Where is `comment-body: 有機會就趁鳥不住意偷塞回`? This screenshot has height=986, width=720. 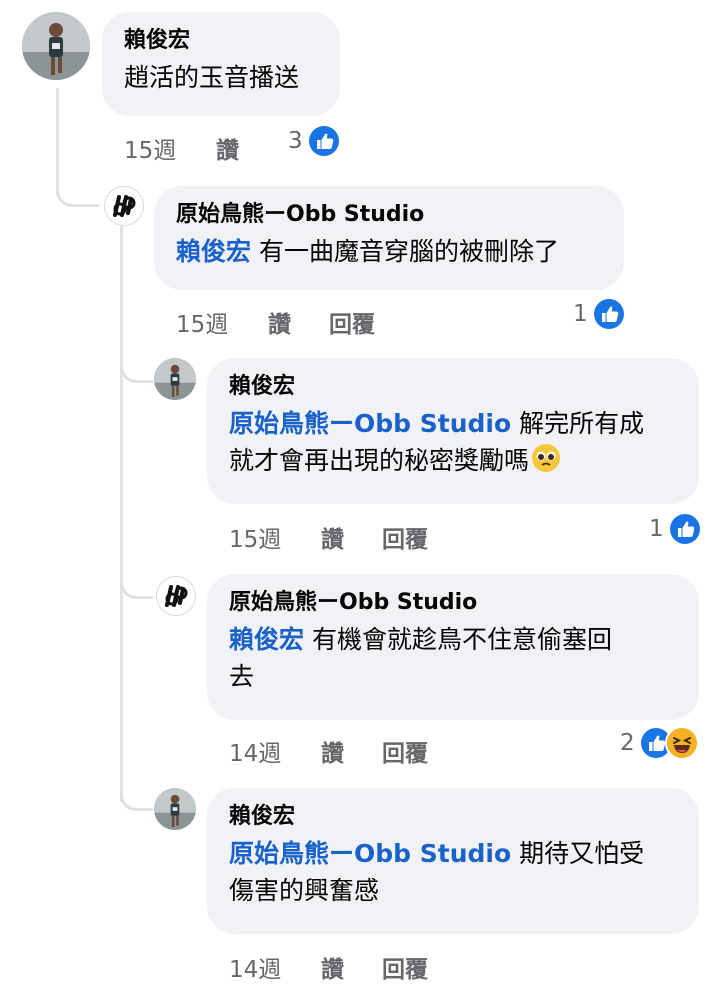 comment-body: 有機會就趁鳥不住意偷塞回 is located at coordinates (461, 639).